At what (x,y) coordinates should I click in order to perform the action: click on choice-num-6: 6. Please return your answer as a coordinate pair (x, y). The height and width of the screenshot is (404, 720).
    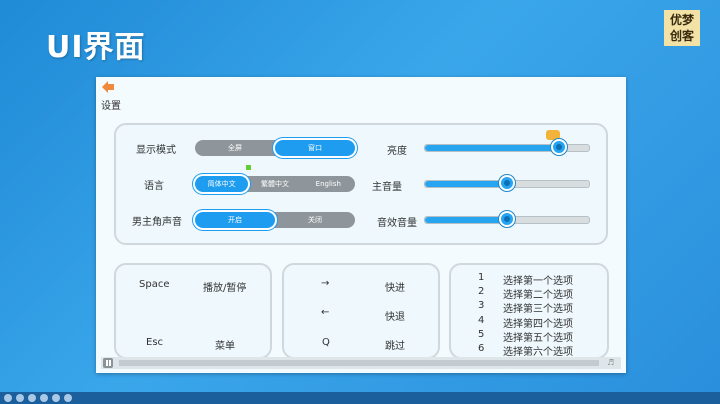
    Looking at the image, I should click on (481, 348).